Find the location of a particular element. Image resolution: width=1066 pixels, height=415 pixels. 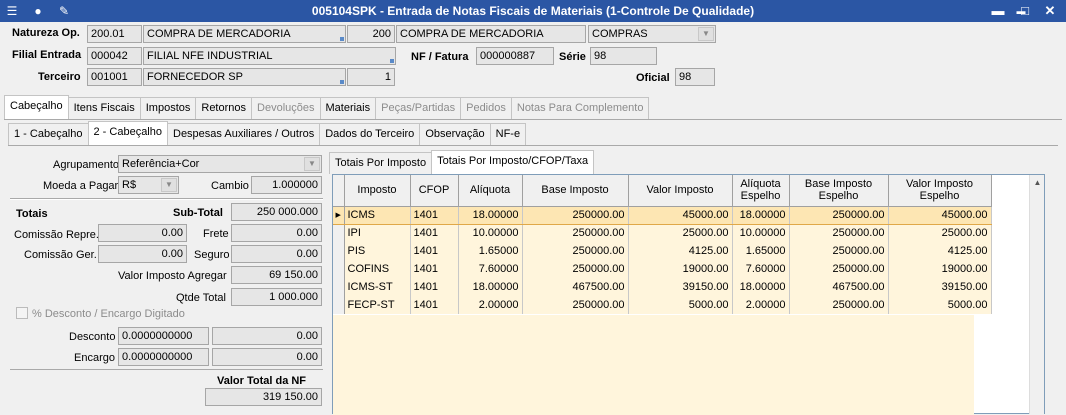

desconto-value-field: 0.00 is located at coordinates (267, 336).